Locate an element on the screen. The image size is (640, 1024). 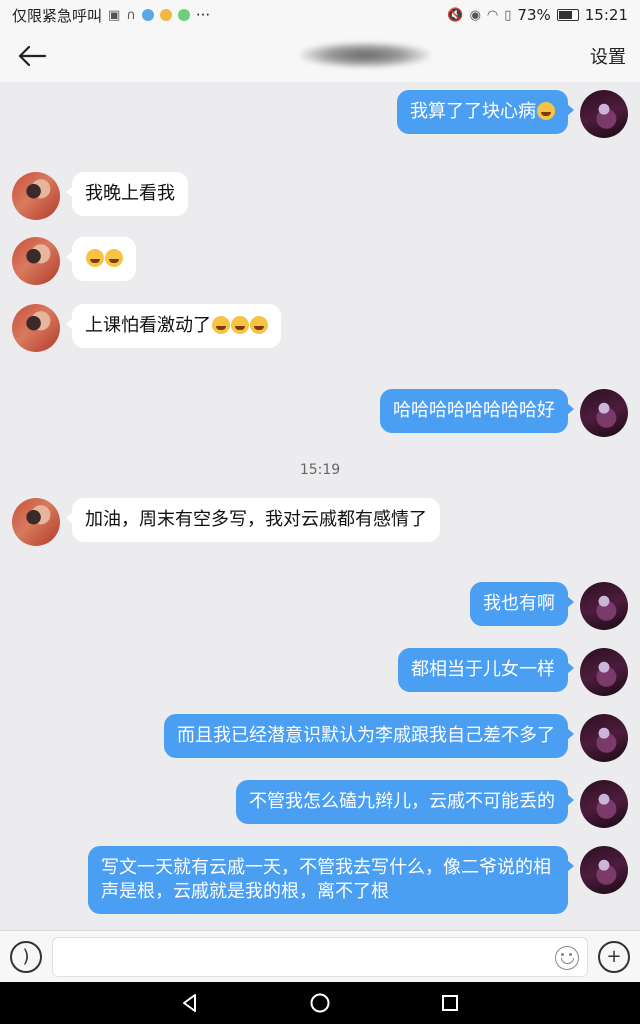
input-bar: ) + is located at coordinates (320, 956).